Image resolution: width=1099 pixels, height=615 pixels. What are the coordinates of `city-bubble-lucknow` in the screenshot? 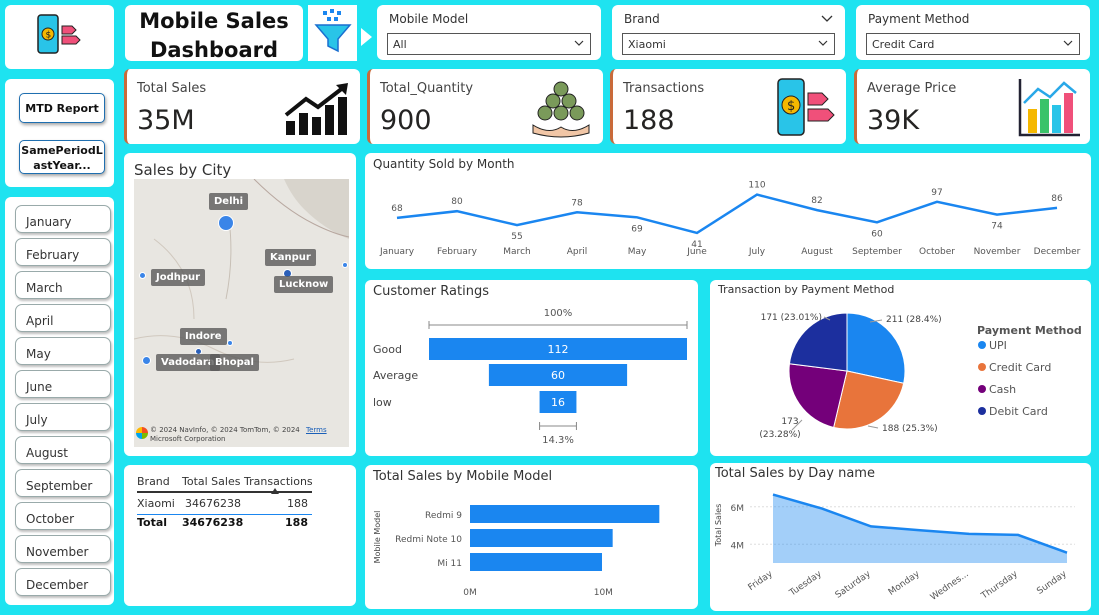 It's located at (345, 265).